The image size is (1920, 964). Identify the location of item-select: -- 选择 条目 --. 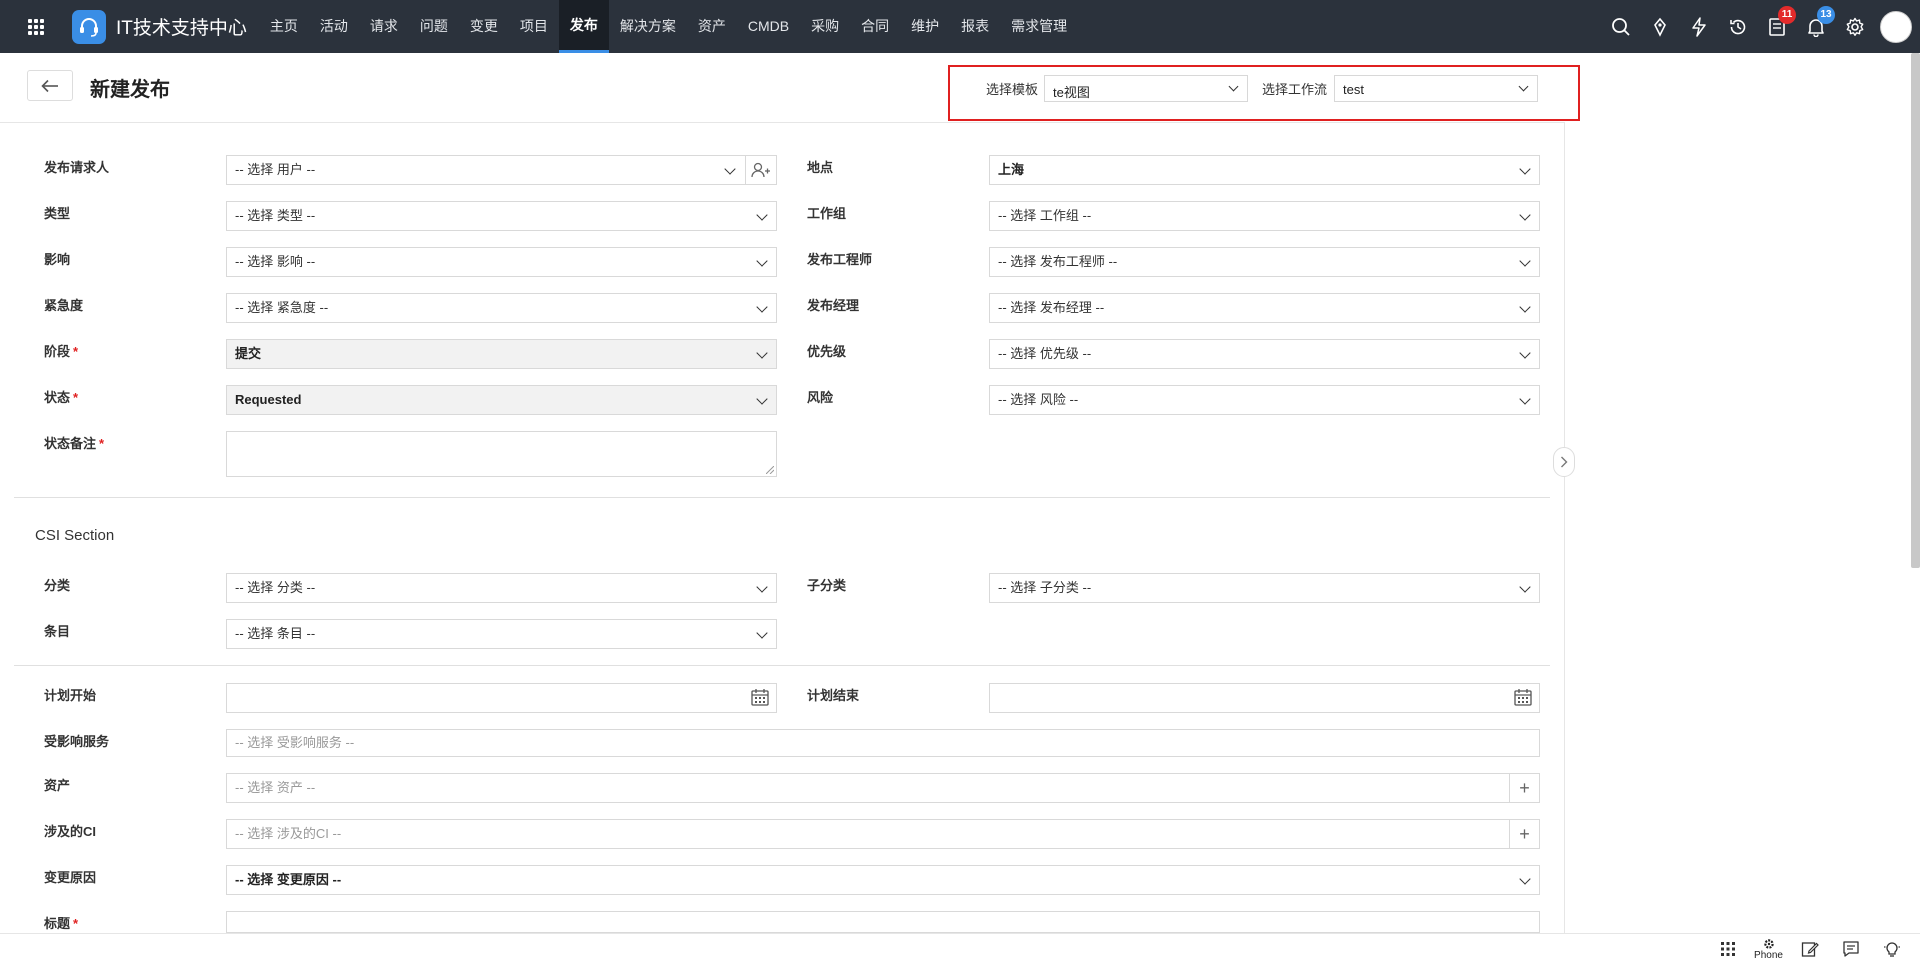
(501, 634).